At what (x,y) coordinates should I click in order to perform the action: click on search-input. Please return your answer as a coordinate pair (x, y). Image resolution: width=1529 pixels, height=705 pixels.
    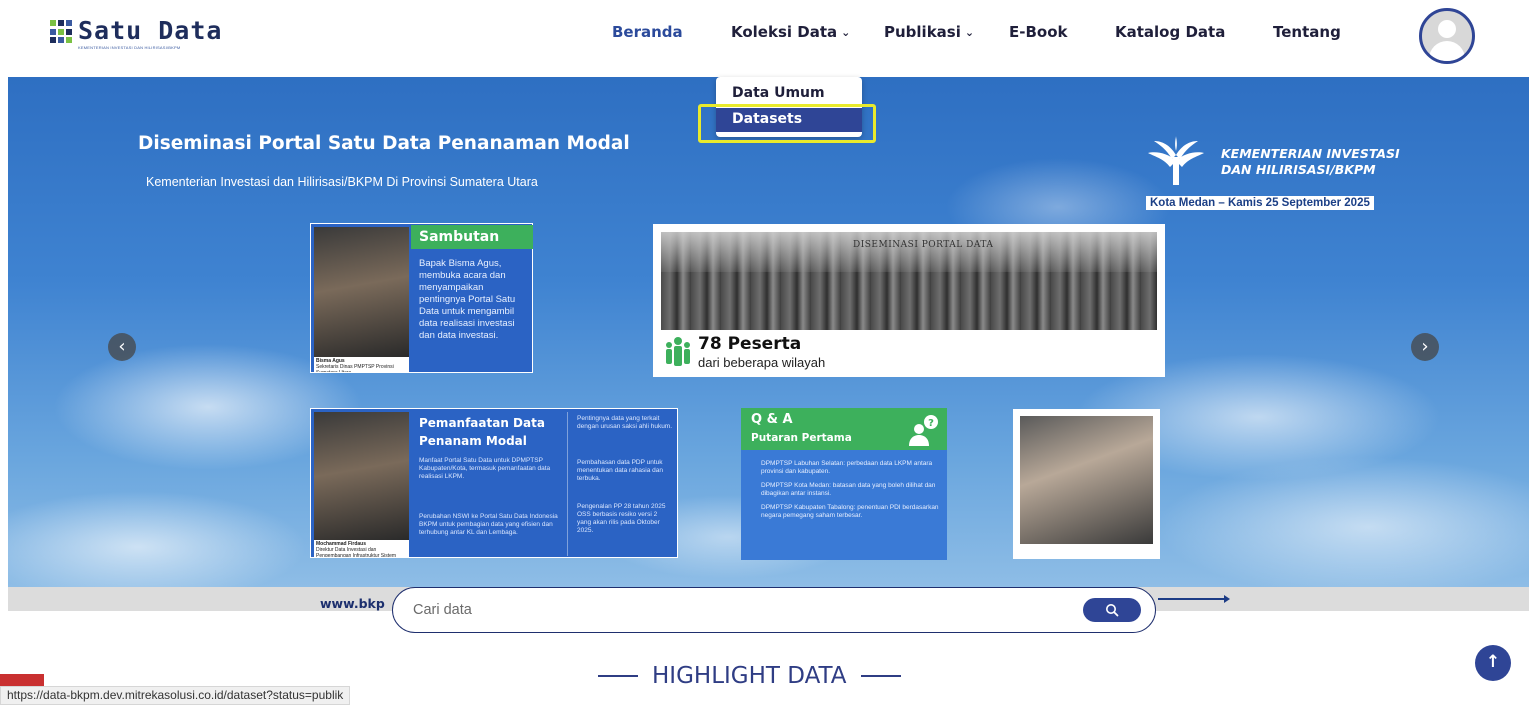
    Looking at the image, I should click on (733, 610).